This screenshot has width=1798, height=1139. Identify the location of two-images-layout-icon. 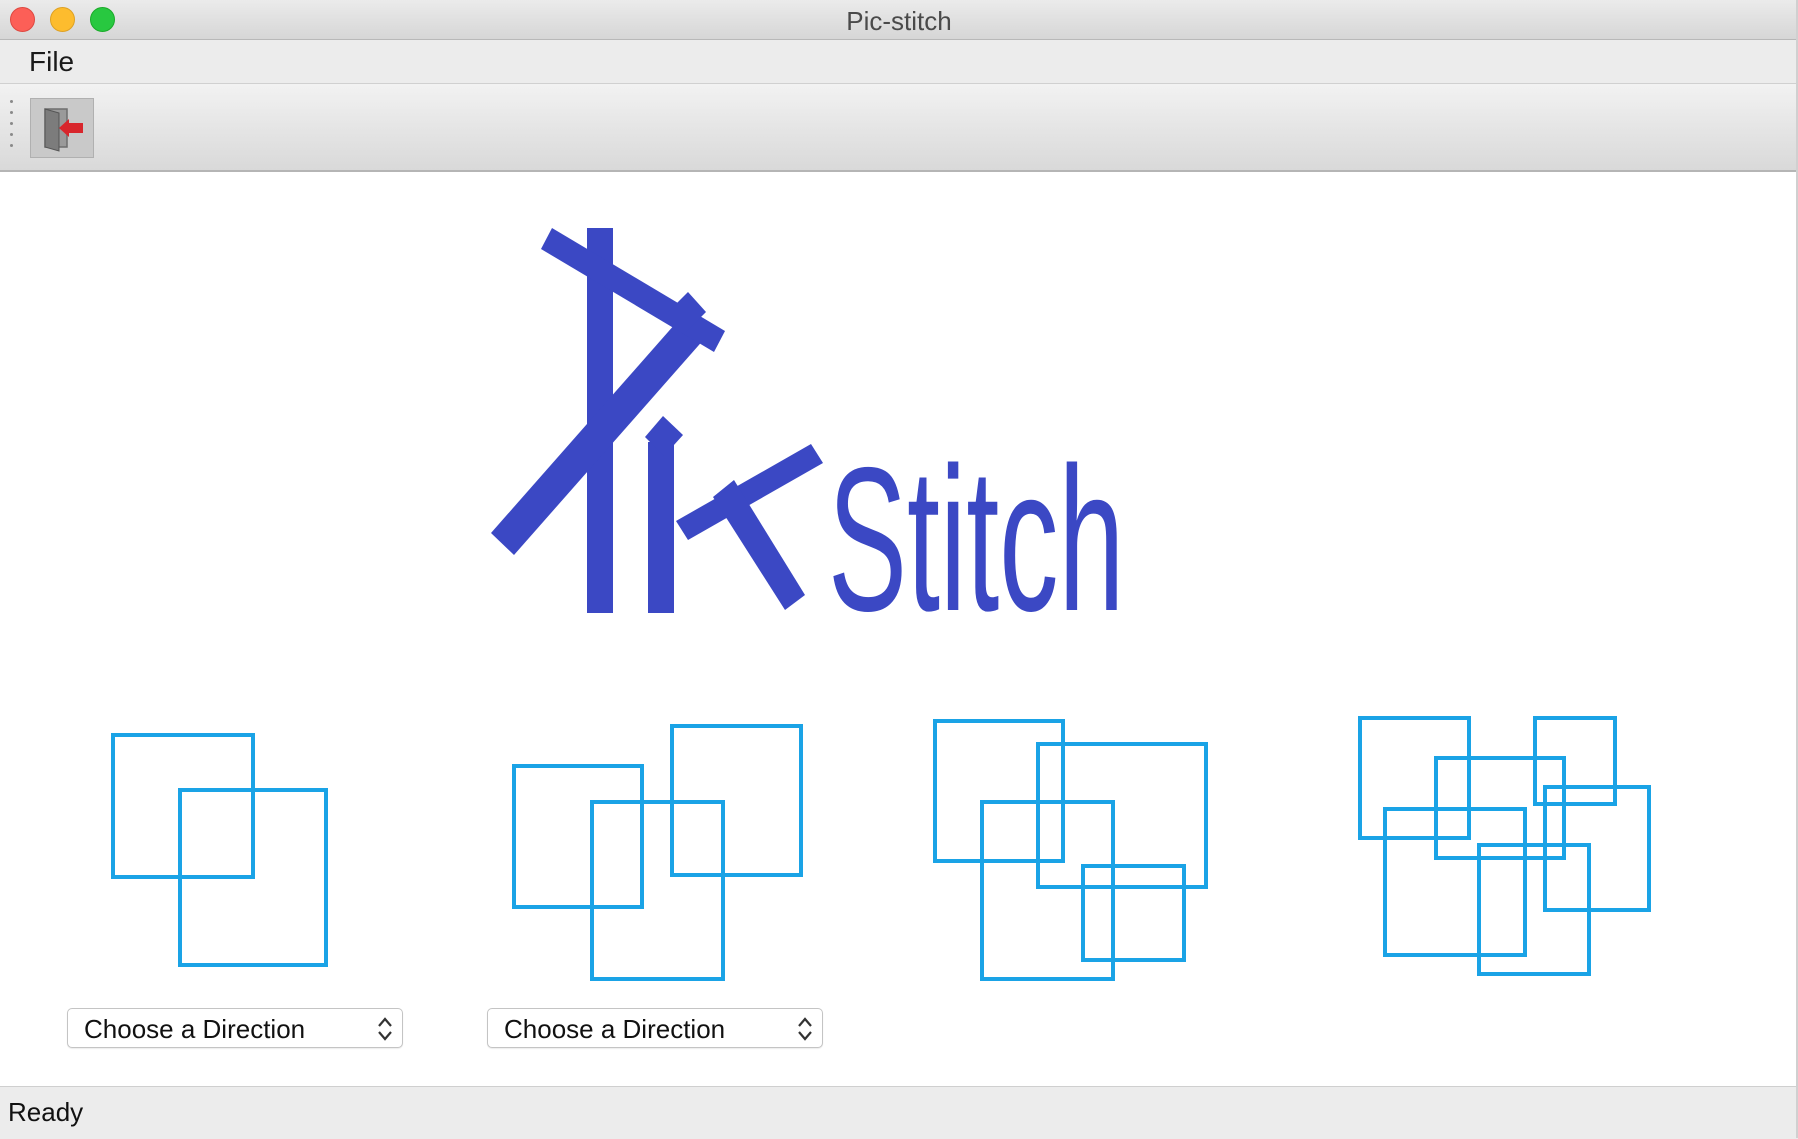
(235, 853).